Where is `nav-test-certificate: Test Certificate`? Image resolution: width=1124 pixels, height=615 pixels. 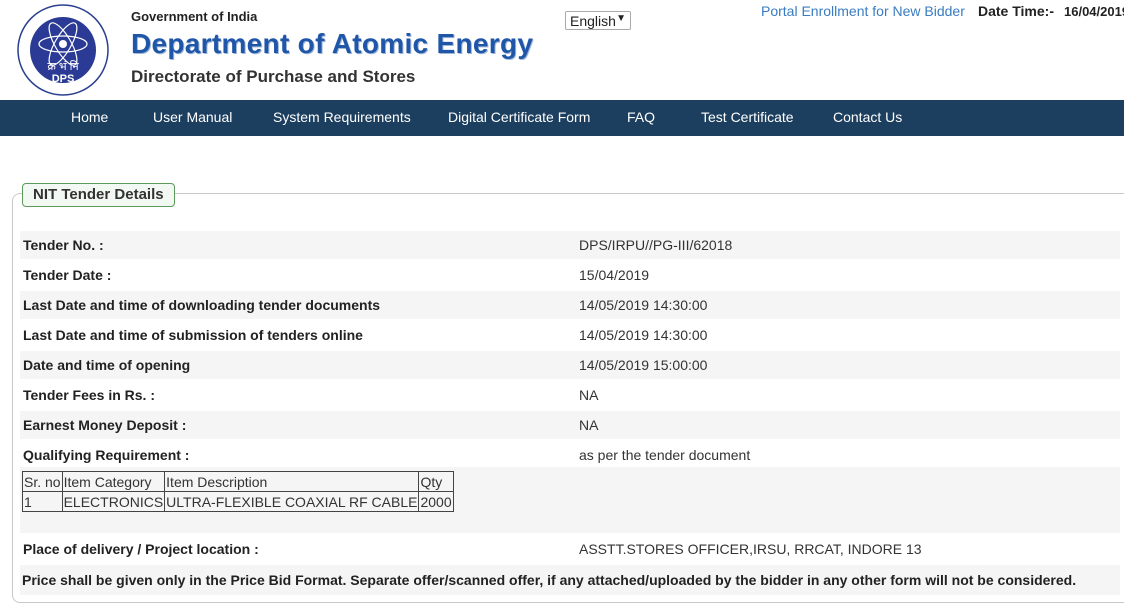
nav-test-certificate: Test Certificate is located at coordinates (747, 117).